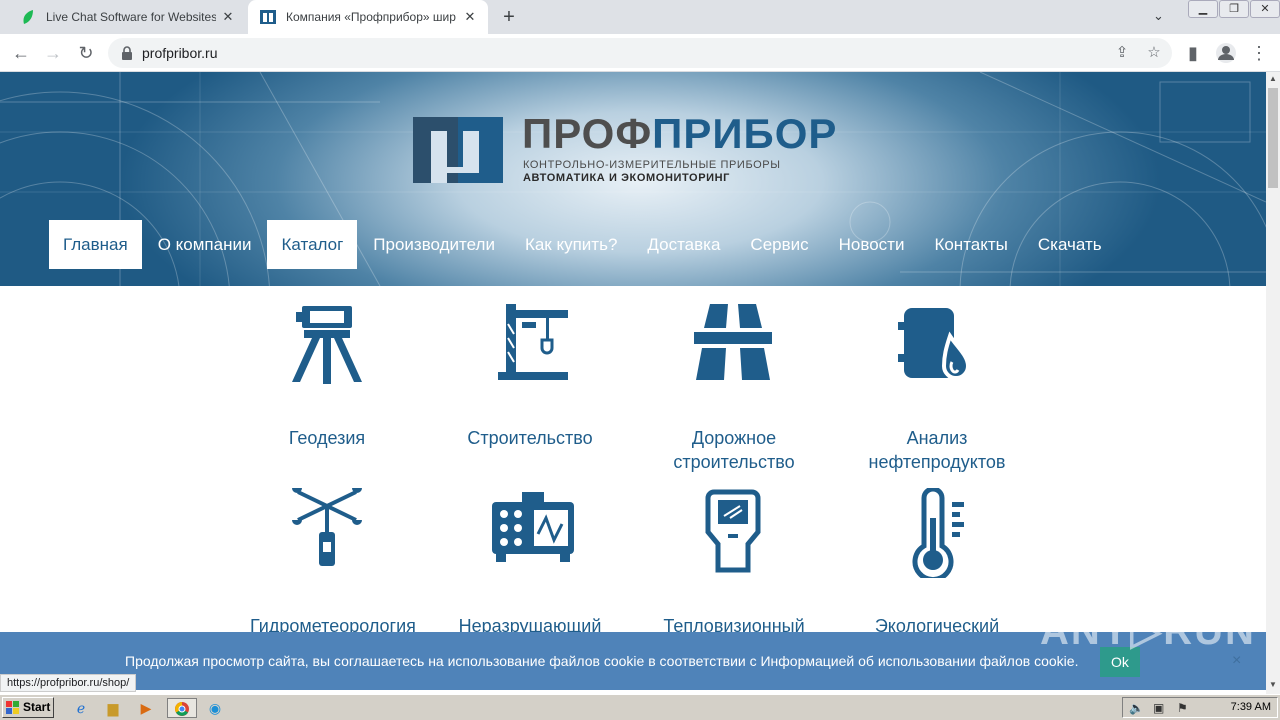 The width and height of the screenshot is (1280, 720). I want to click on profile-icon, so click(1226, 53).